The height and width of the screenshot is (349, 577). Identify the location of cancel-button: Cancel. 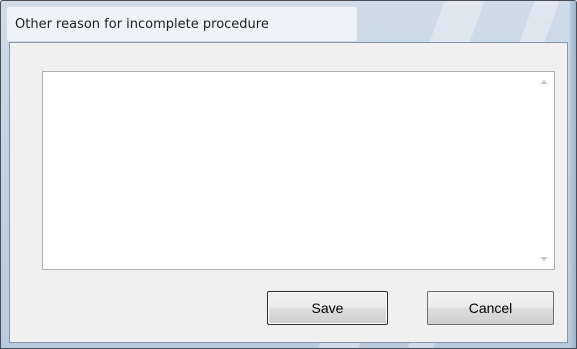
(490, 308).